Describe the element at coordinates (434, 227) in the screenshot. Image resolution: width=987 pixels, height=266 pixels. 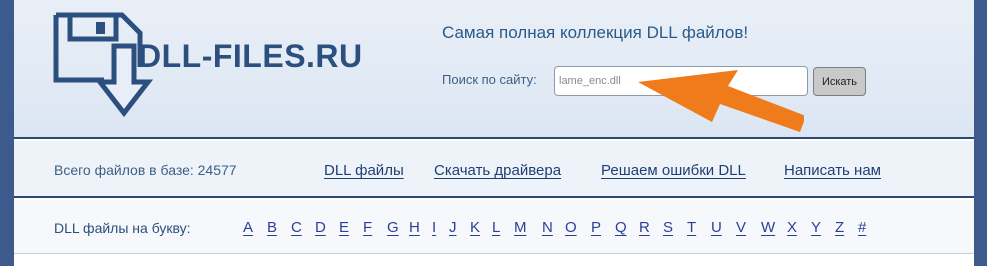
I see `letter-link-i: I` at that location.